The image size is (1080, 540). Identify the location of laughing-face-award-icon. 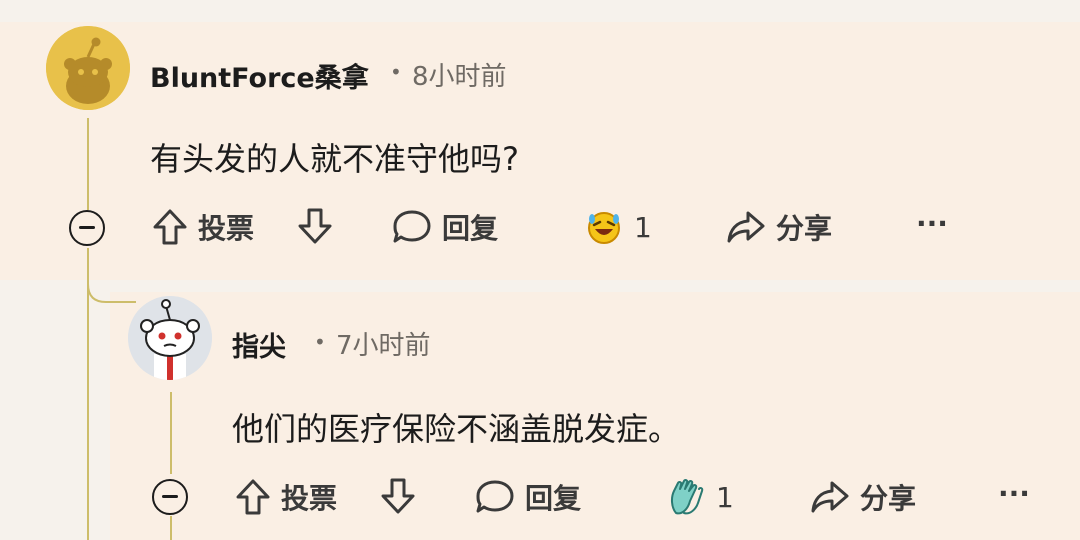
(604, 228).